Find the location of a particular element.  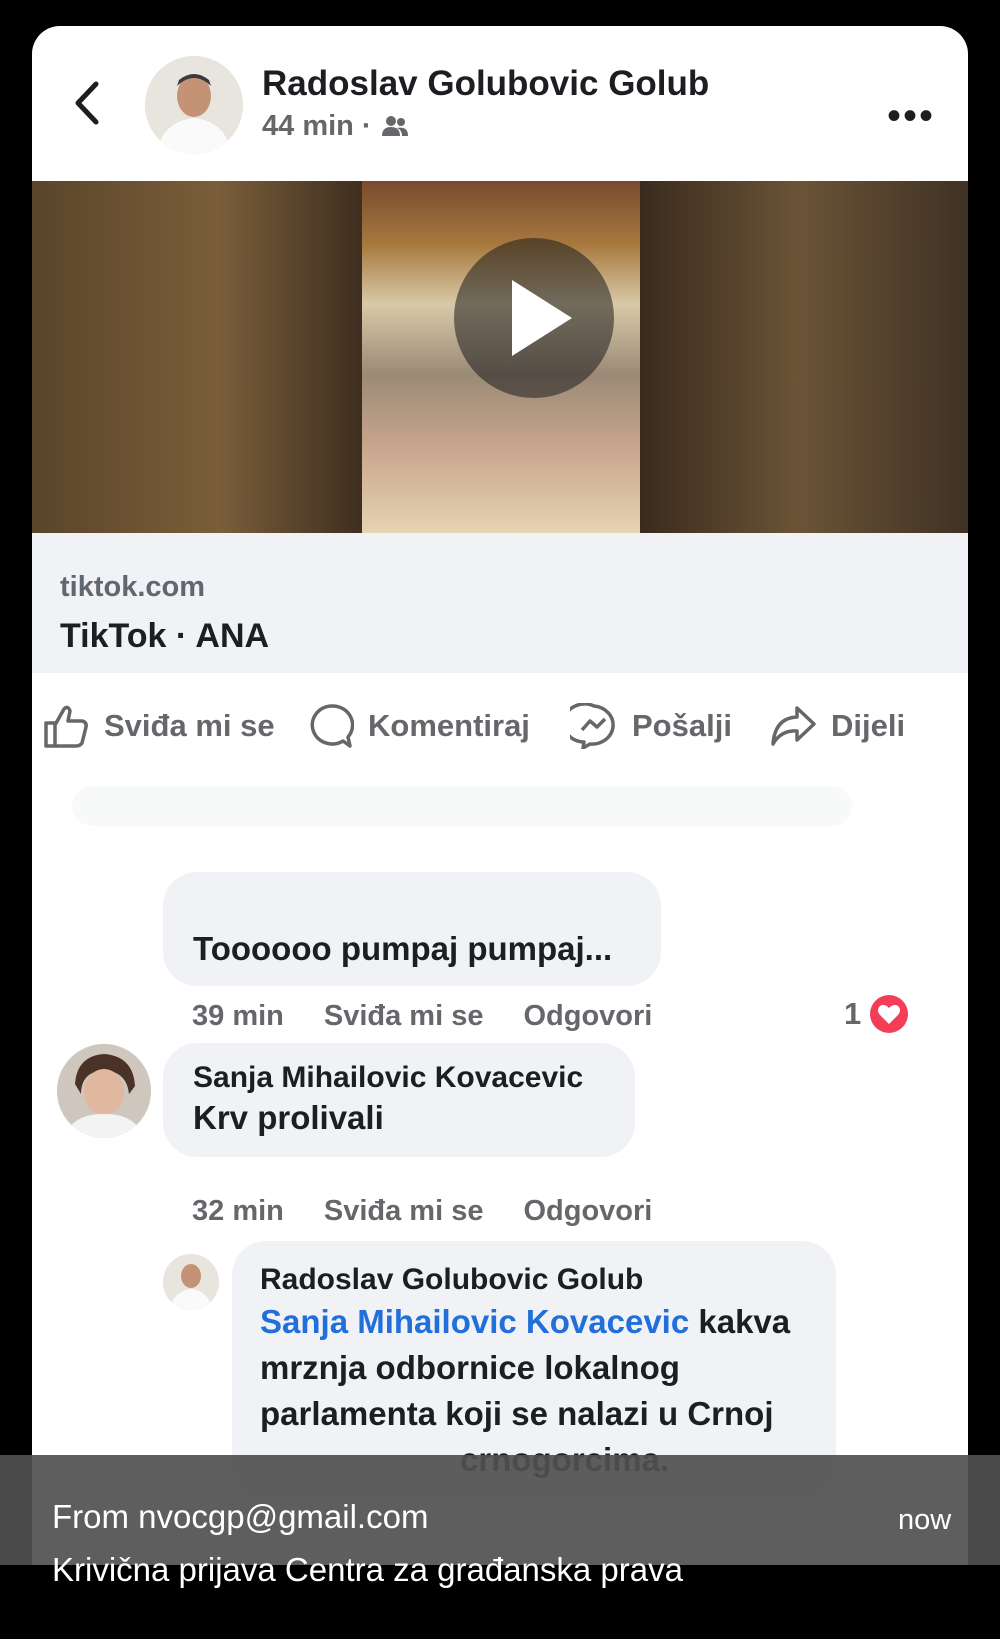

commenter-avatar is located at coordinates (104, 1091).